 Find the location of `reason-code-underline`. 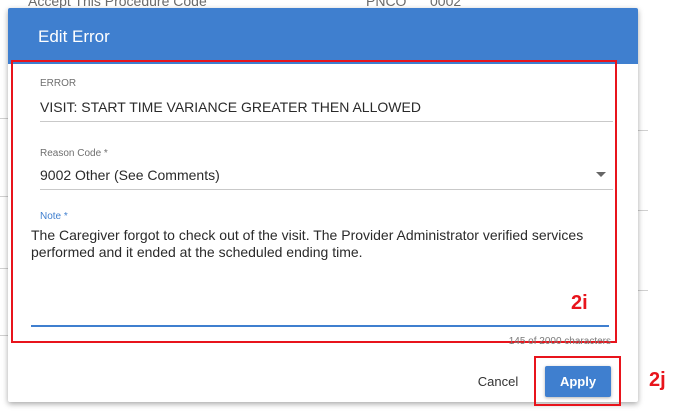

reason-code-underline is located at coordinates (326, 189).